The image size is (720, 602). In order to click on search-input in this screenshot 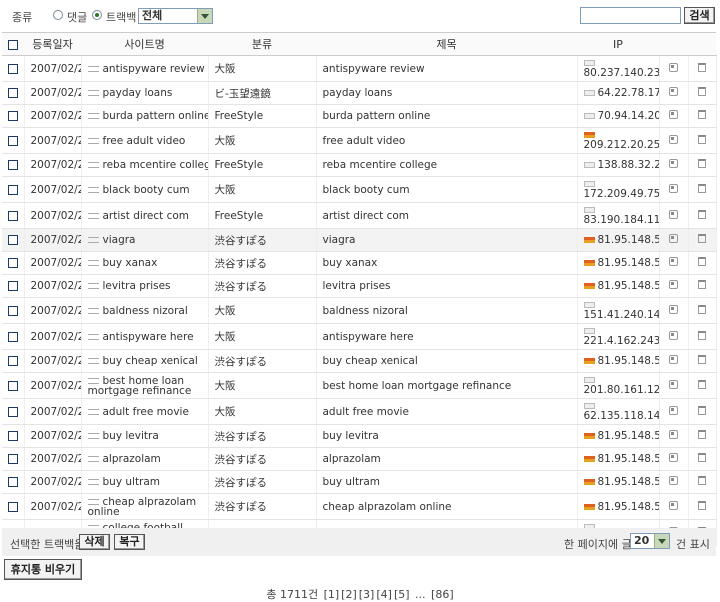, I will do `click(630, 15)`.